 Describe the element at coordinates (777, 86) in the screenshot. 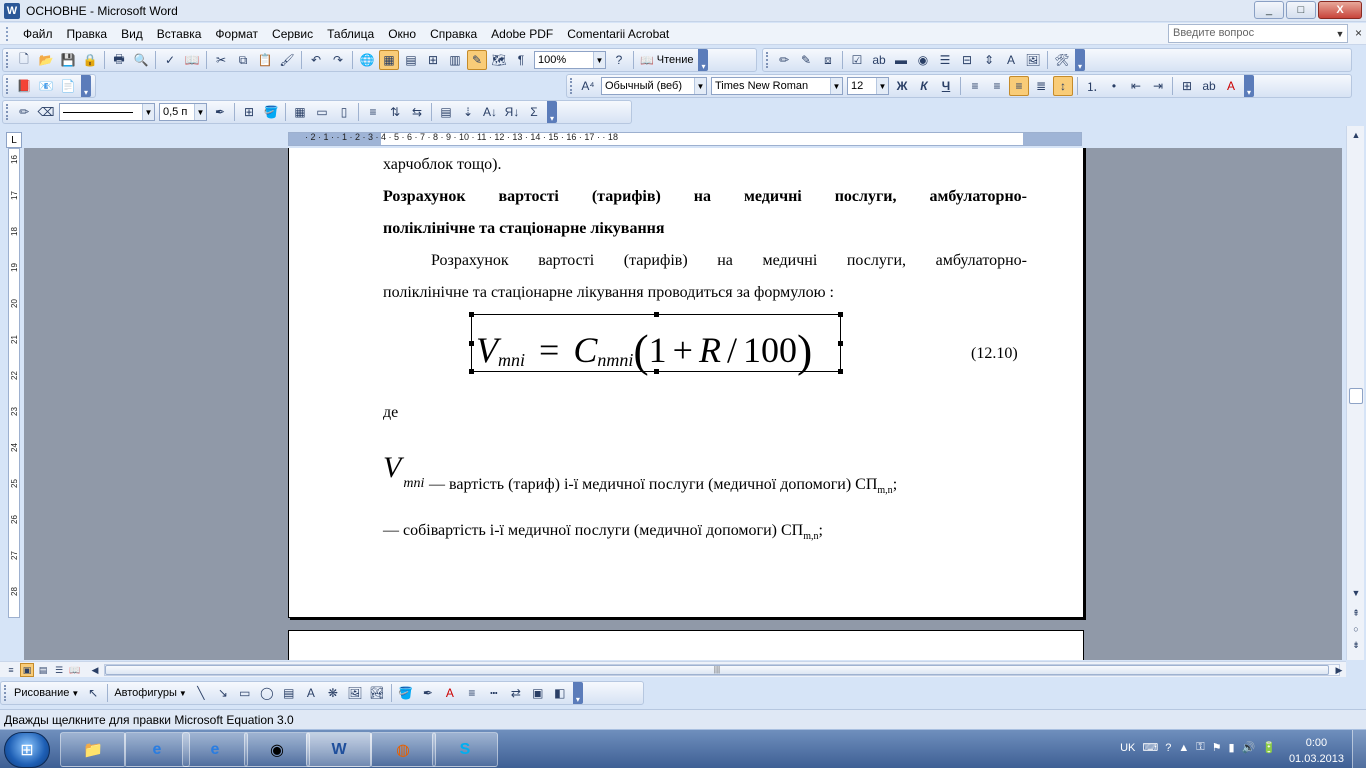

I see `font-select: Times New Roman ▼` at that location.